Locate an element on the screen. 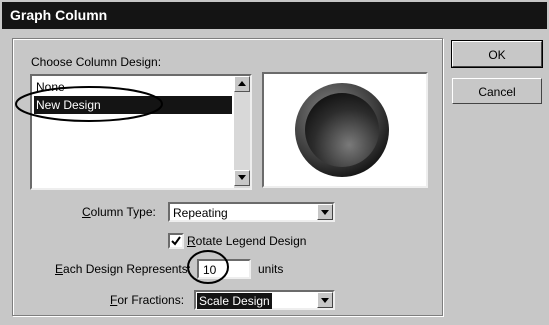 This screenshot has width=549, height=325. annotation-circle is located at coordinates (208, 267).